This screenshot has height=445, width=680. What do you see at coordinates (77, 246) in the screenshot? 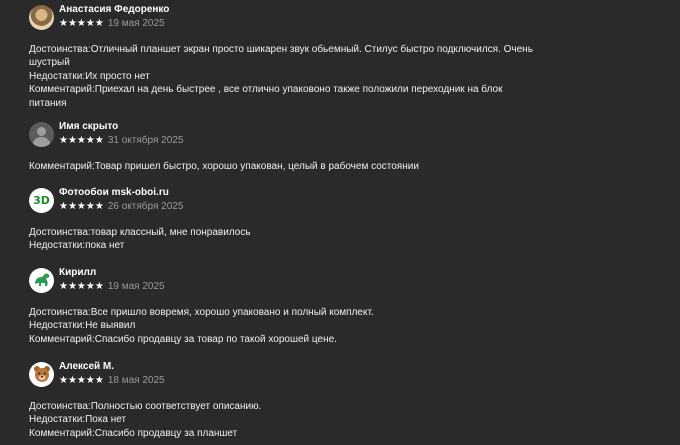
I see `review-text-line: Недостатки:пока нет` at bounding box center [77, 246].